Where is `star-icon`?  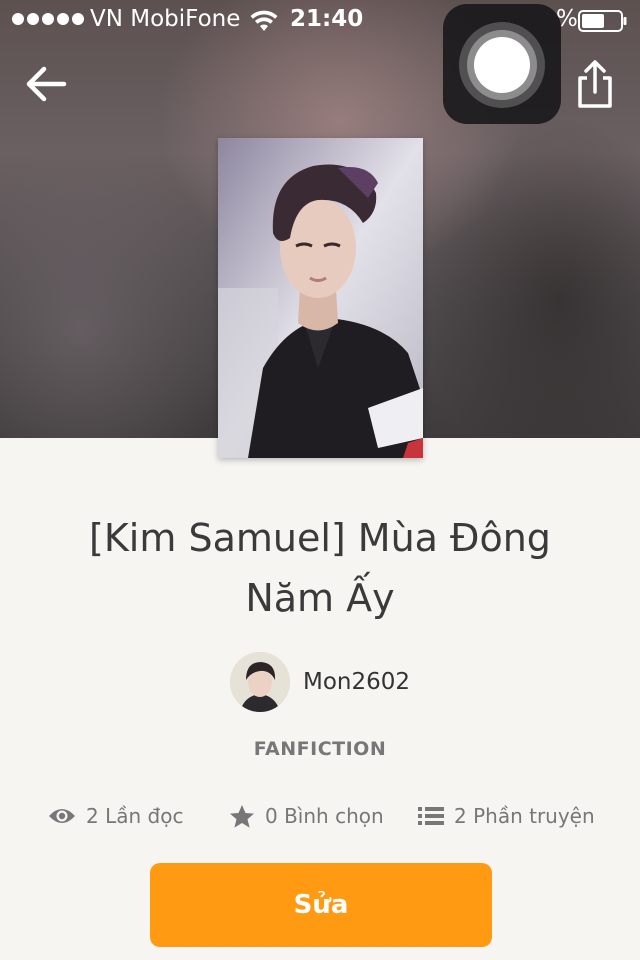 star-icon is located at coordinates (242, 816).